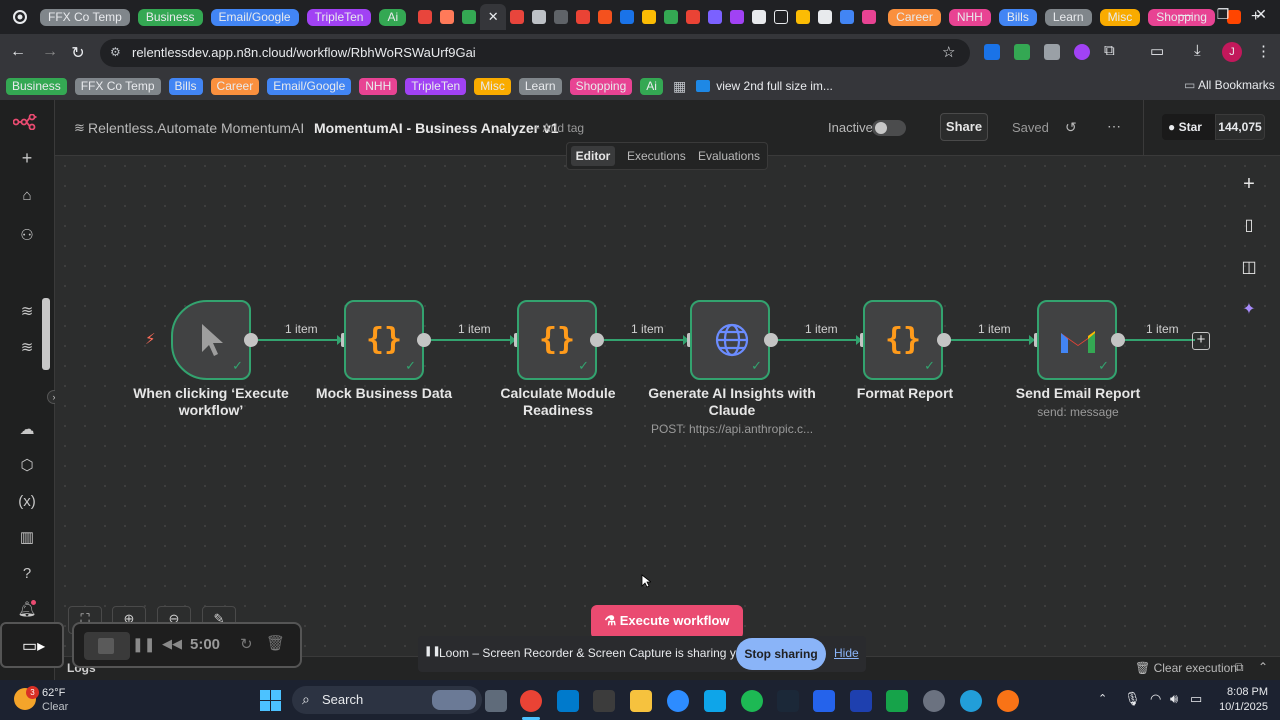 The image size is (1280, 720). What do you see at coordinates (730, 340) in the screenshot?
I see `node-generate-ai-insights: ✓` at bounding box center [730, 340].